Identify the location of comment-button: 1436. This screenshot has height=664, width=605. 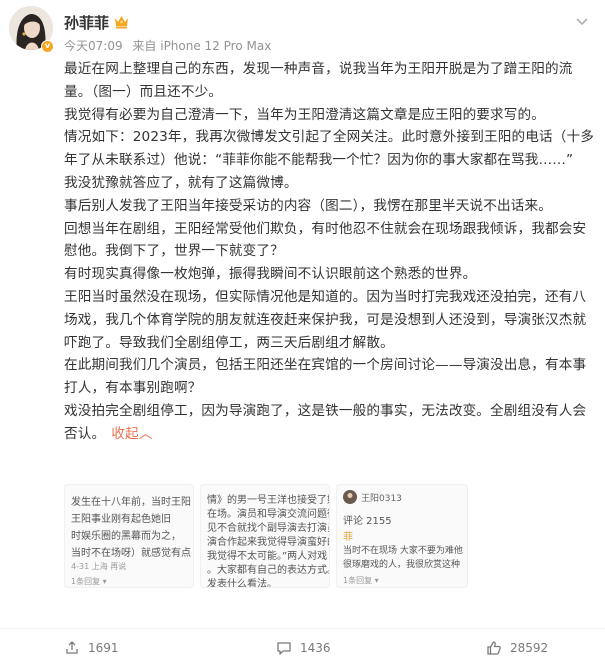
(303, 648).